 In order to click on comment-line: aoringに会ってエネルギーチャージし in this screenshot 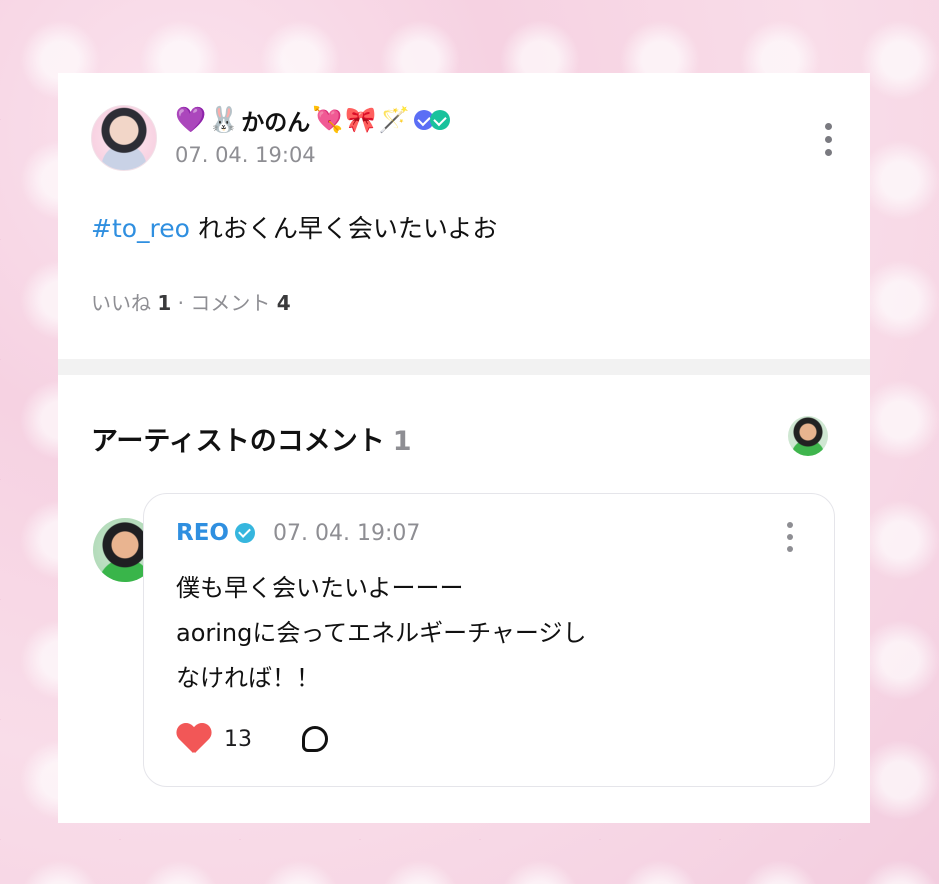, I will do `click(381, 633)`.